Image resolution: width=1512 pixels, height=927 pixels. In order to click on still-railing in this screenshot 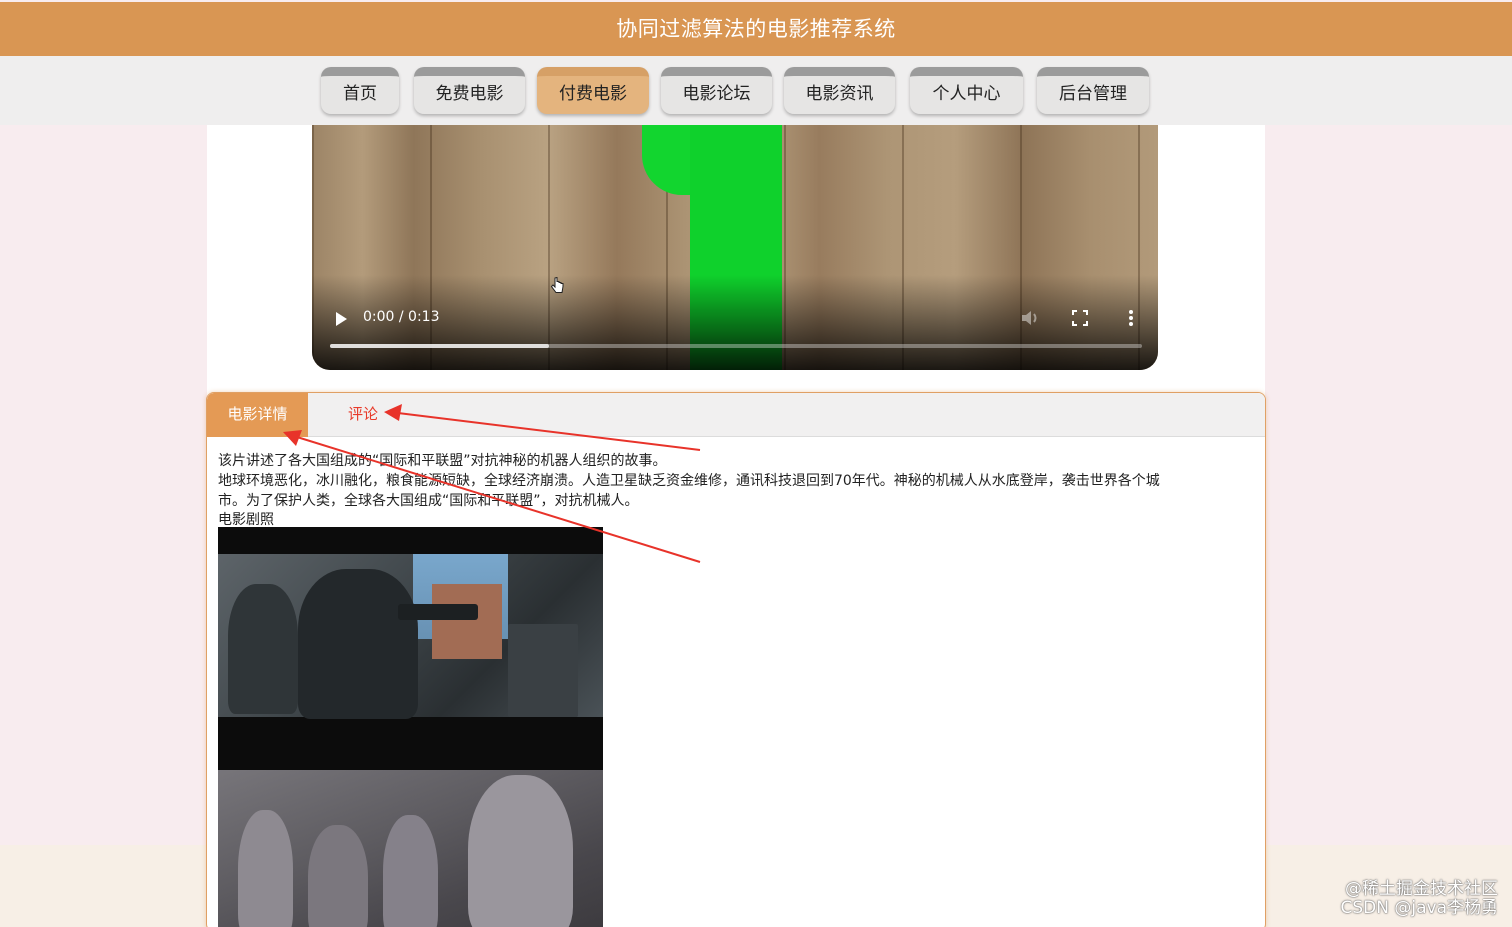, I will do `click(543, 670)`.